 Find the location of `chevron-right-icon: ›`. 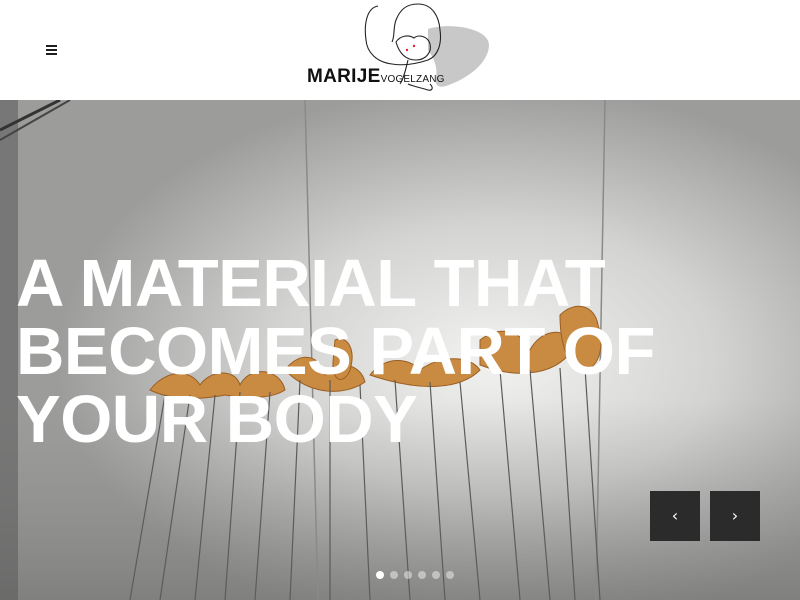

chevron-right-icon: › is located at coordinates (735, 515).